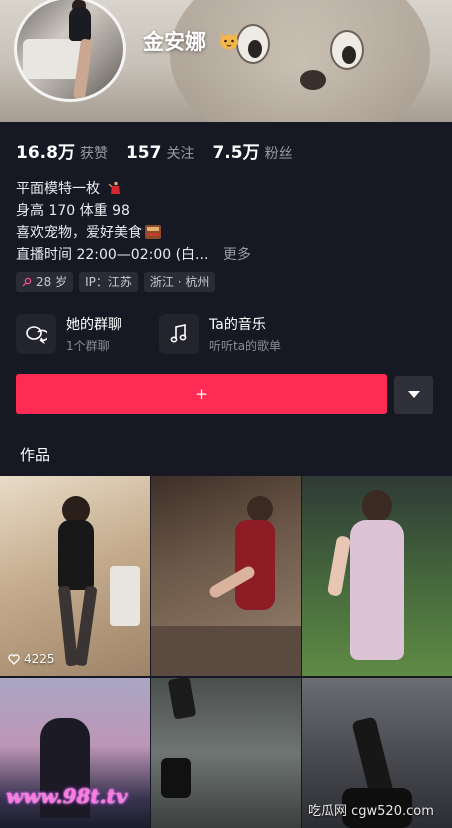 The height and width of the screenshot is (828, 452). Describe the element at coordinates (180, 154) in the screenshot. I see `stat-label: 关注` at that location.